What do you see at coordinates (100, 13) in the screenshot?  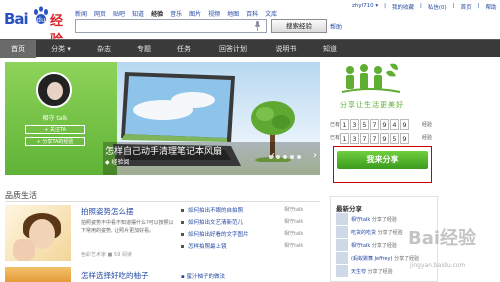 I see `nav-link-1: 网页` at bounding box center [100, 13].